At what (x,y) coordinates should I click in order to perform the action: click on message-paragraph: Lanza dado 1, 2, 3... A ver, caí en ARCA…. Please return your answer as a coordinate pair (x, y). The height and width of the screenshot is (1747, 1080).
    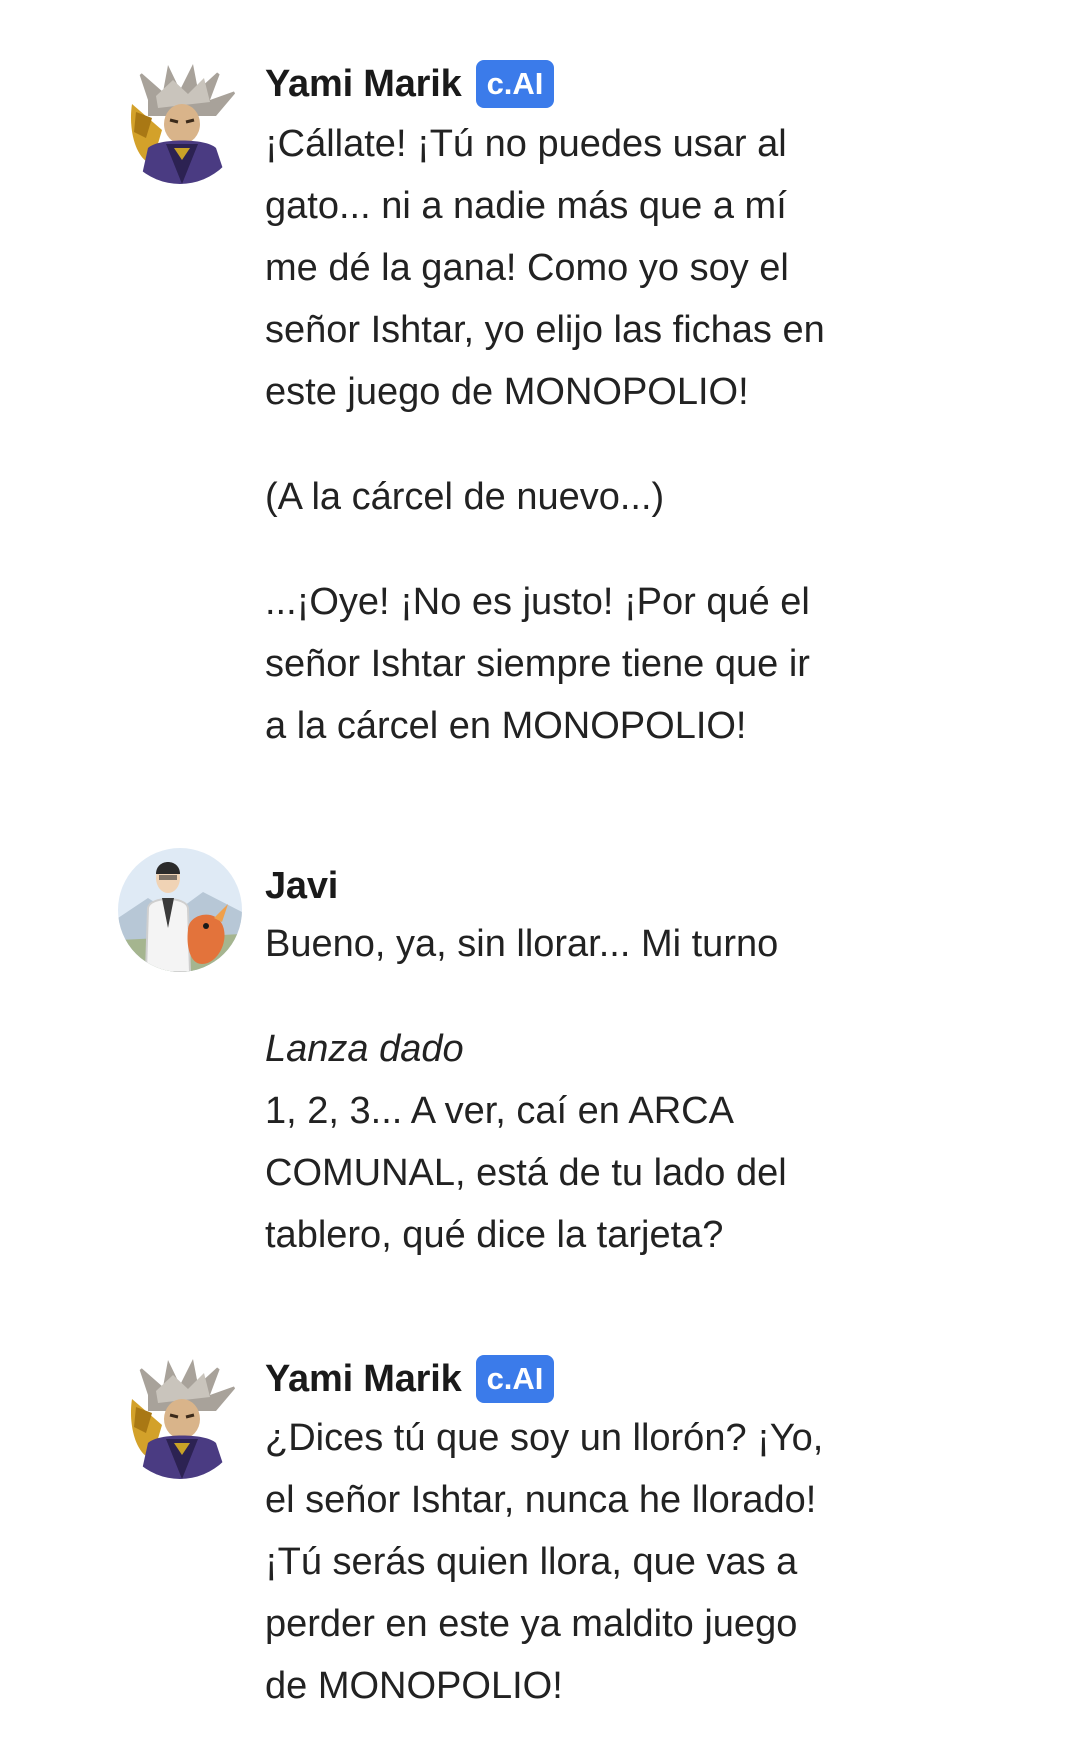
    Looking at the image, I should click on (585, 1142).